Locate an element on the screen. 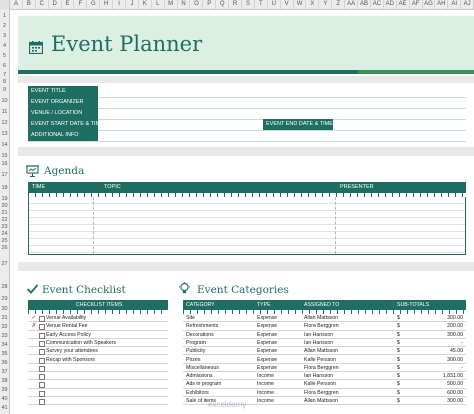  column-header: Y is located at coordinates (326, 4).